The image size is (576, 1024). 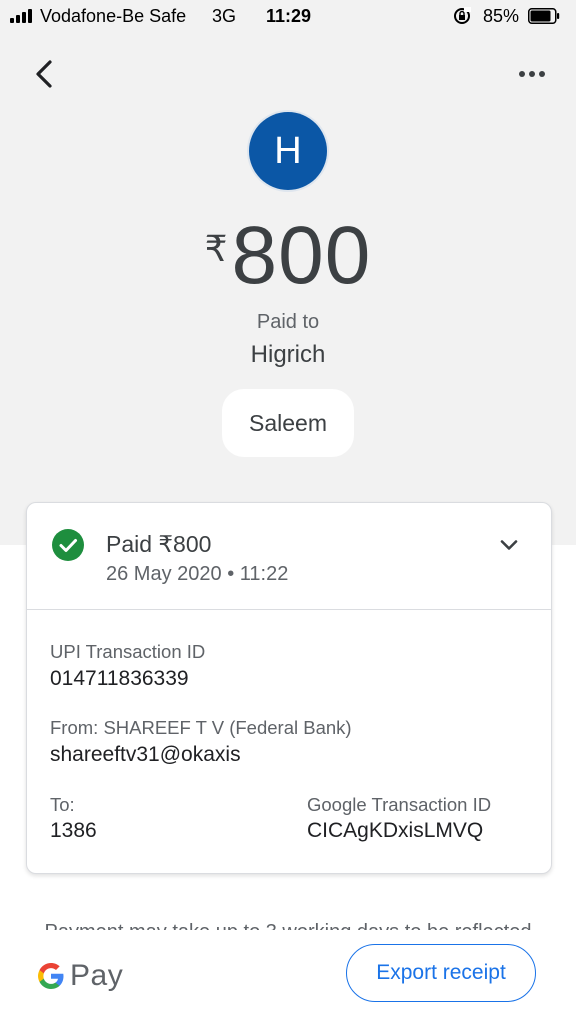 I want to click on bottom-bar: Pay Export receipt, so click(x=288, y=977).